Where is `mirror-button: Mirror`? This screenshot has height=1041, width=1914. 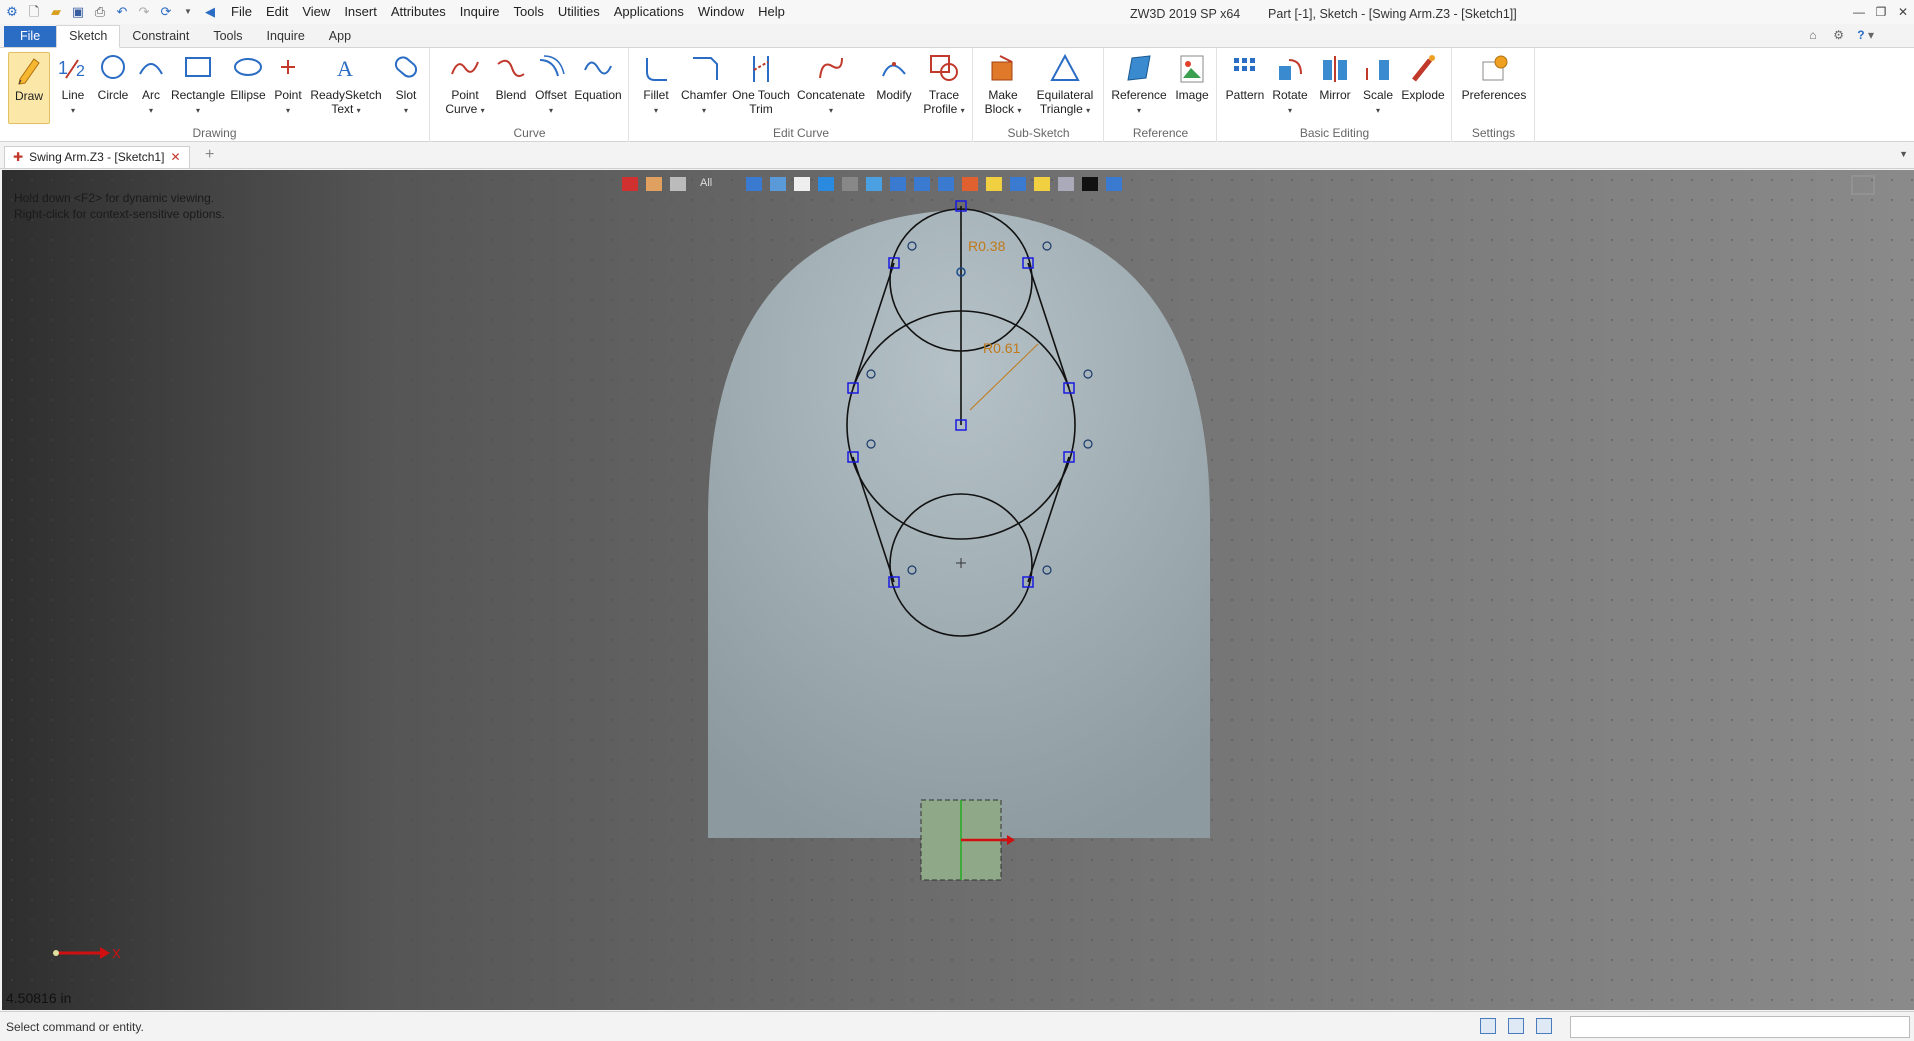
mirror-button: Mirror is located at coordinates (1335, 77).